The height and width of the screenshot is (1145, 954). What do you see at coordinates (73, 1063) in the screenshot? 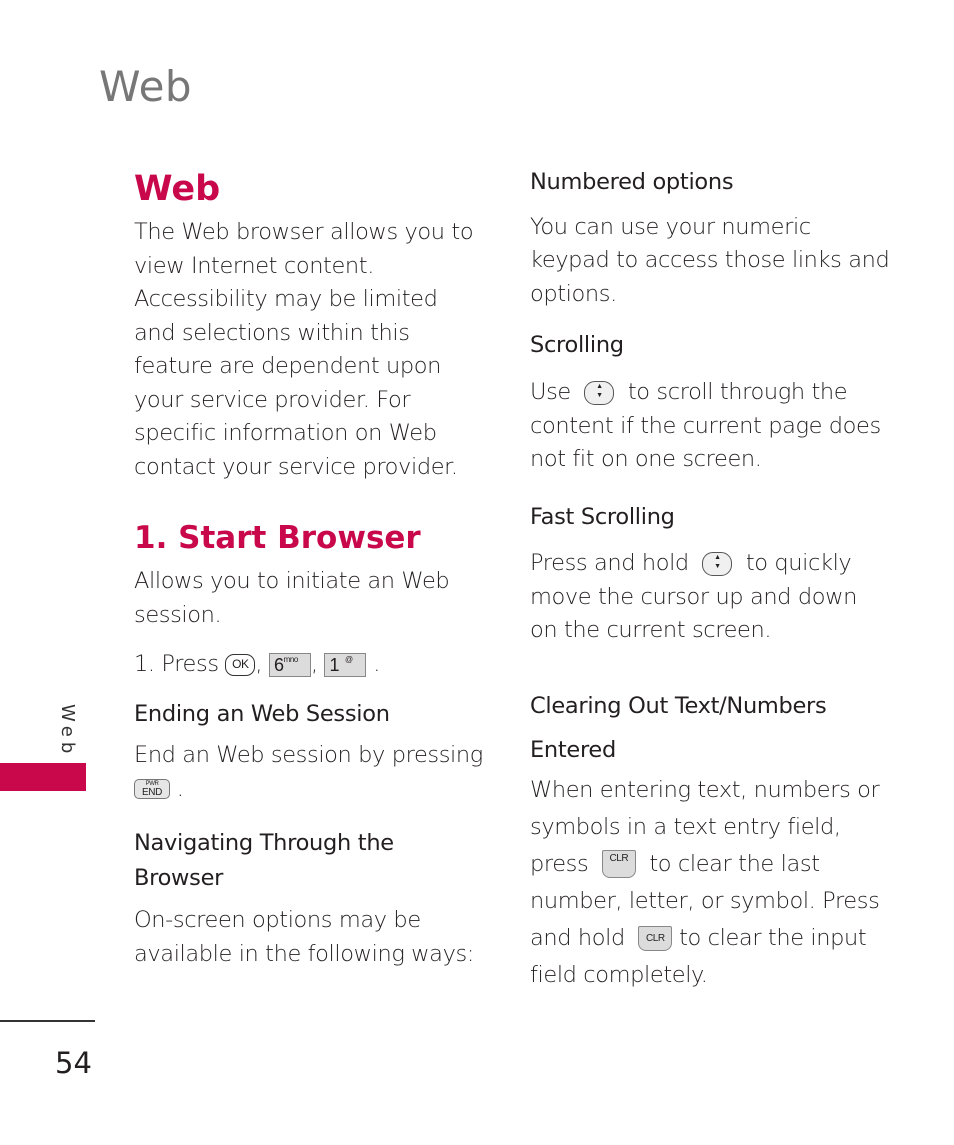
I see `page-number: 54` at bounding box center [73, 1063].